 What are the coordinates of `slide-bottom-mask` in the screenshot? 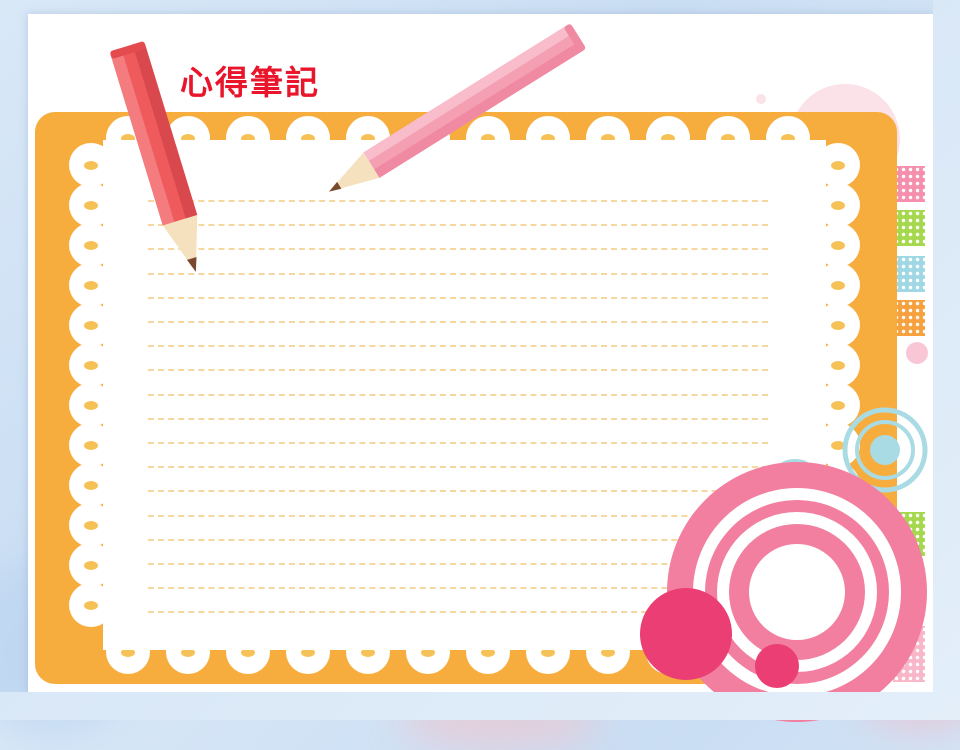 It's located at (480, 706).